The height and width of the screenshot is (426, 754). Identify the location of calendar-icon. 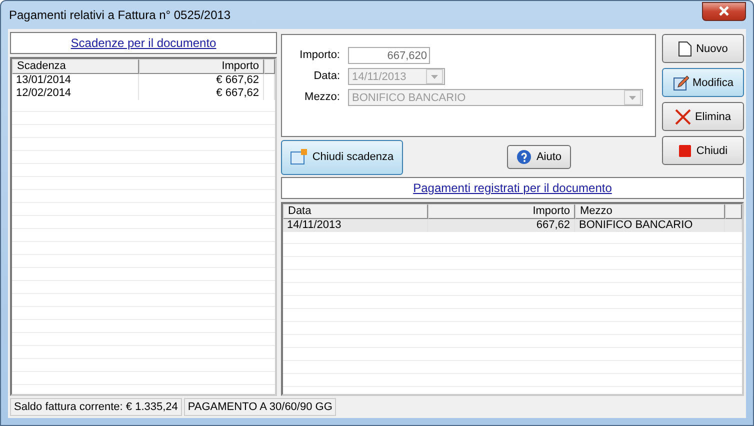
(299, 157).